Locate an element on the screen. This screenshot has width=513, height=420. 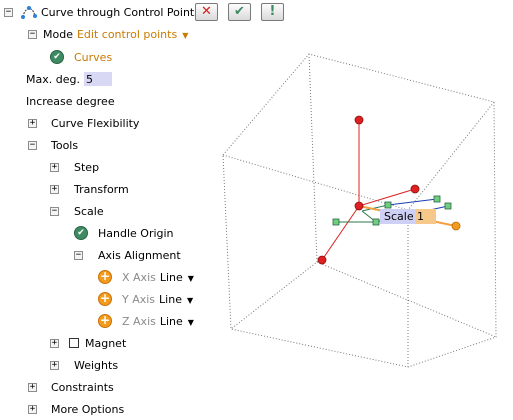
ok-icon: ✔ is located at coordinates (239, 11).